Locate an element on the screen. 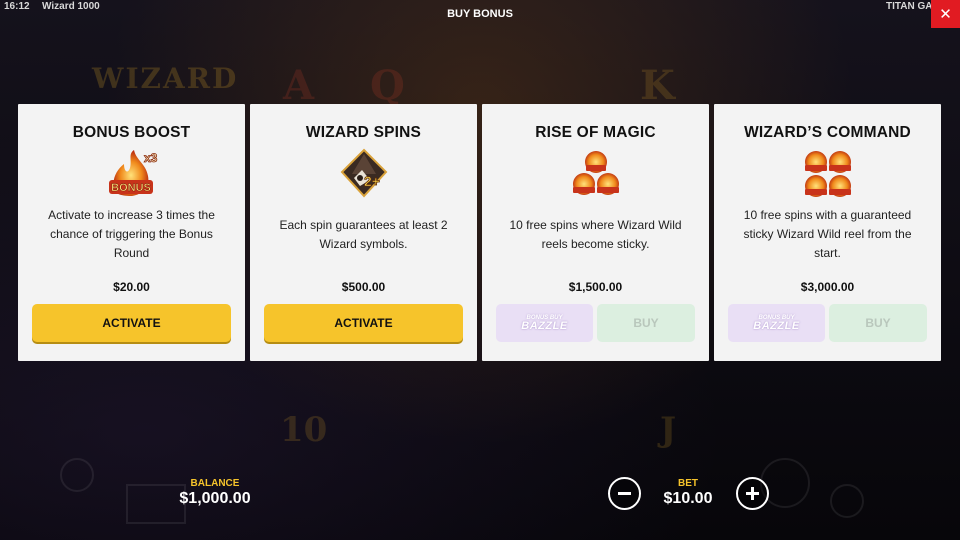 This screenshot has width=960, height=540. close-icon: ✕ is located at coordinates (945, 14).